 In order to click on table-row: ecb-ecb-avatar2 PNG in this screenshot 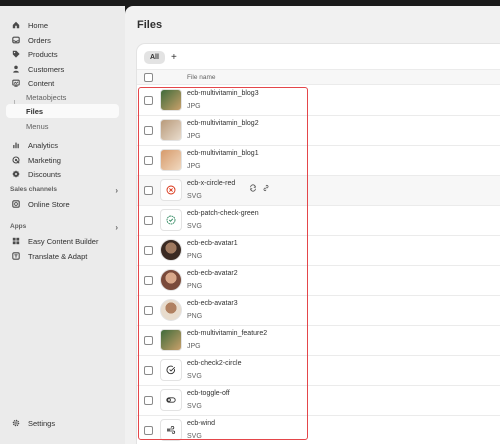, I will do `click(318, 281)`.